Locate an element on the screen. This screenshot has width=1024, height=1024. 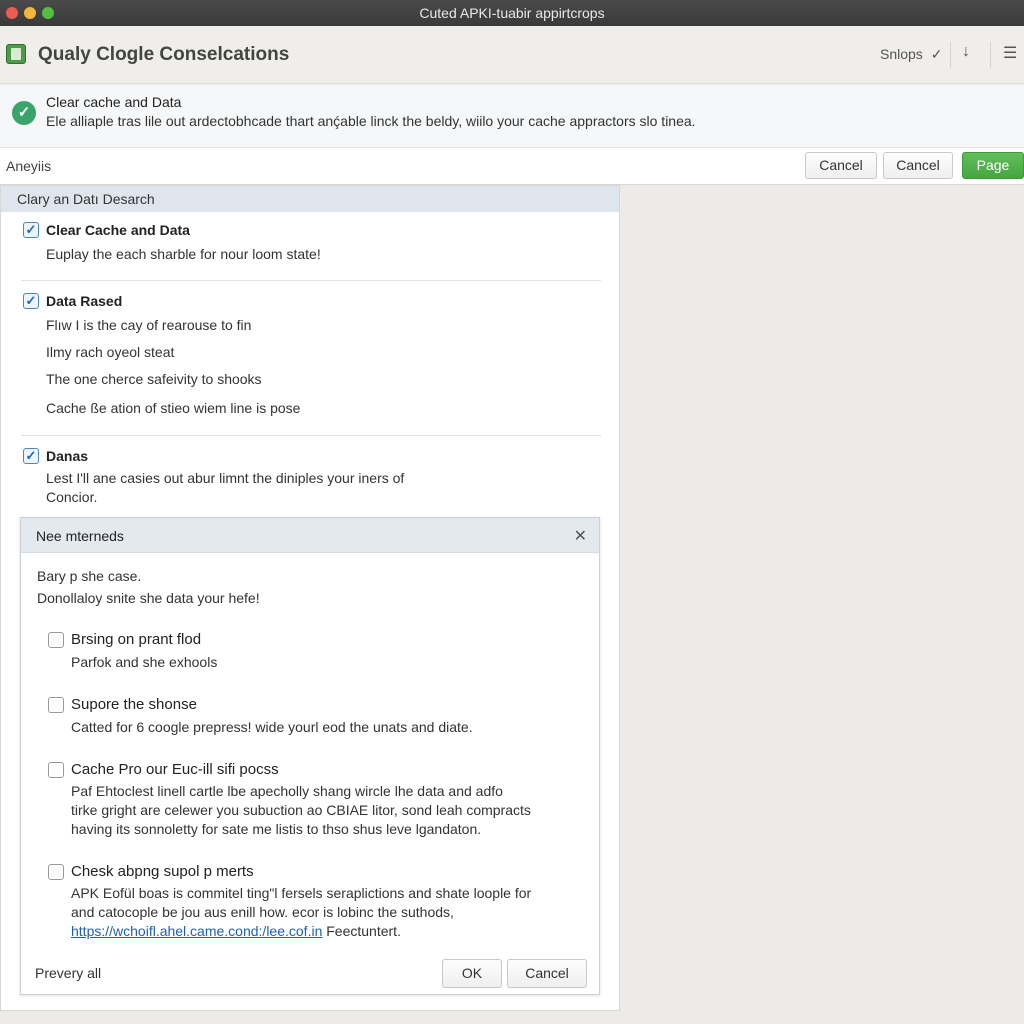
dialog-header: Nee mterneds ✕ is located at coordinates (310, 535).